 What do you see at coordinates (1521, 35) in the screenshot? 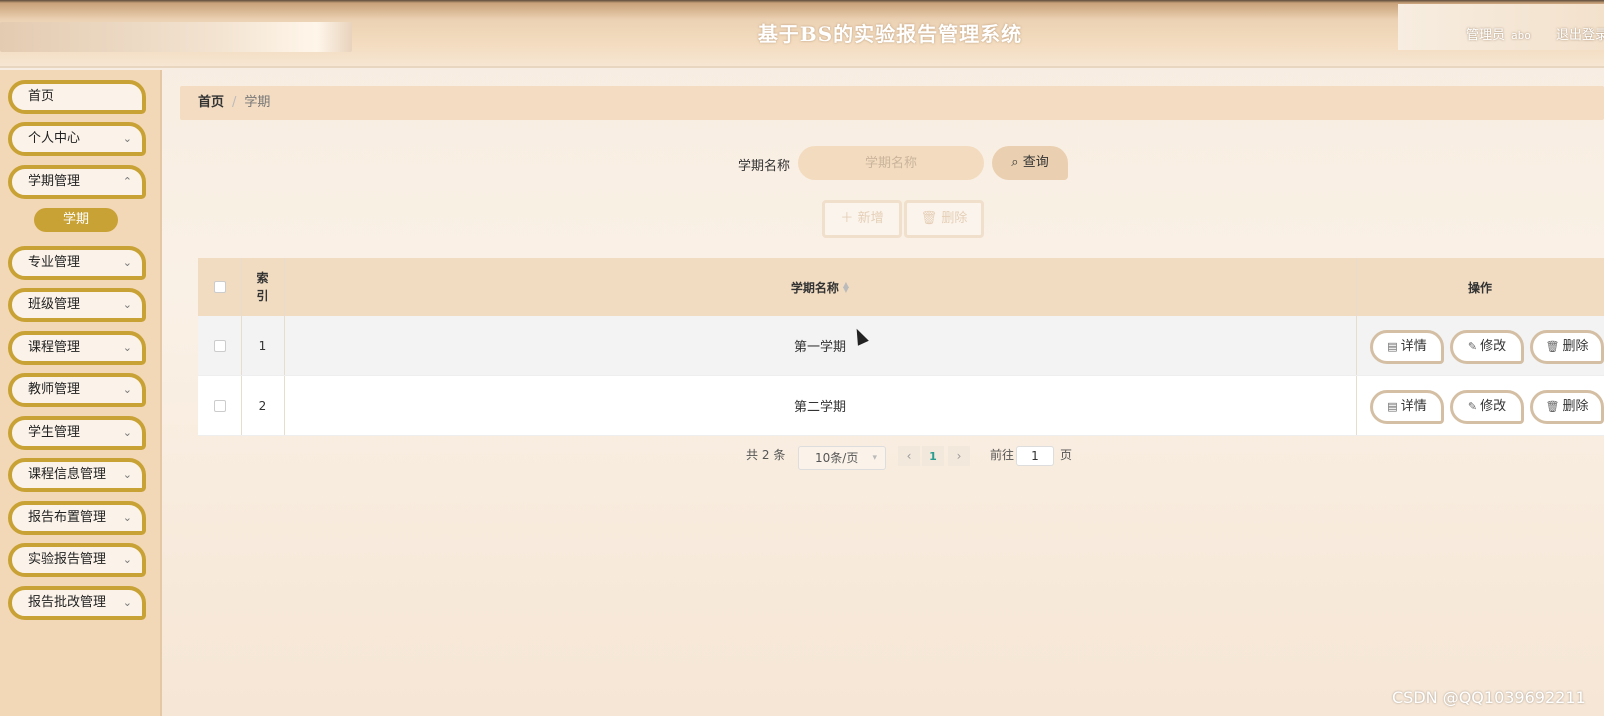
I see `username: abo` at bounding box center [1521, 35].